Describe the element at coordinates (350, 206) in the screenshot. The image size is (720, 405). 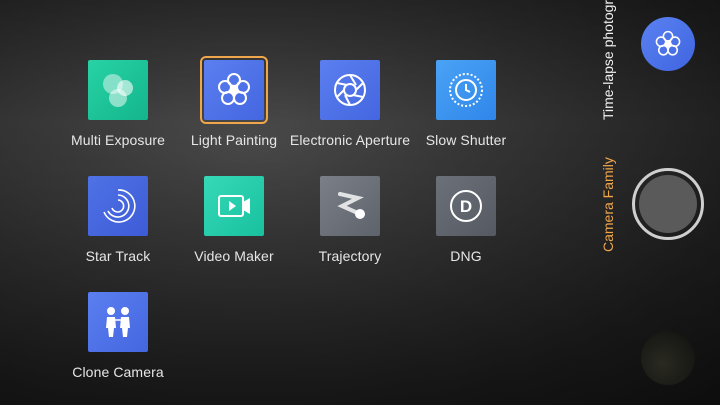
I see `trajectory-icon` at that location.